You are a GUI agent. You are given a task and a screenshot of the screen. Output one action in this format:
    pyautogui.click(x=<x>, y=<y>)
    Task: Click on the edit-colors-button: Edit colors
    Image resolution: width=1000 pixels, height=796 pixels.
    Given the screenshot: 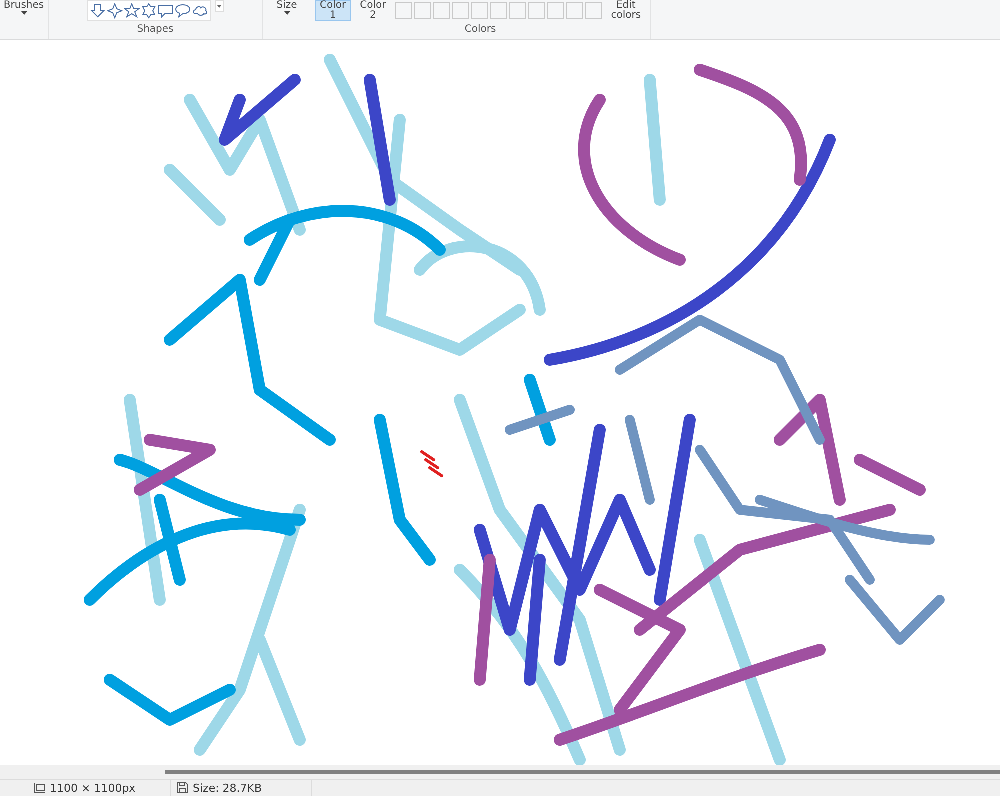 What is the action you would take?
    pyautogui.click(x=626, y=10)
    